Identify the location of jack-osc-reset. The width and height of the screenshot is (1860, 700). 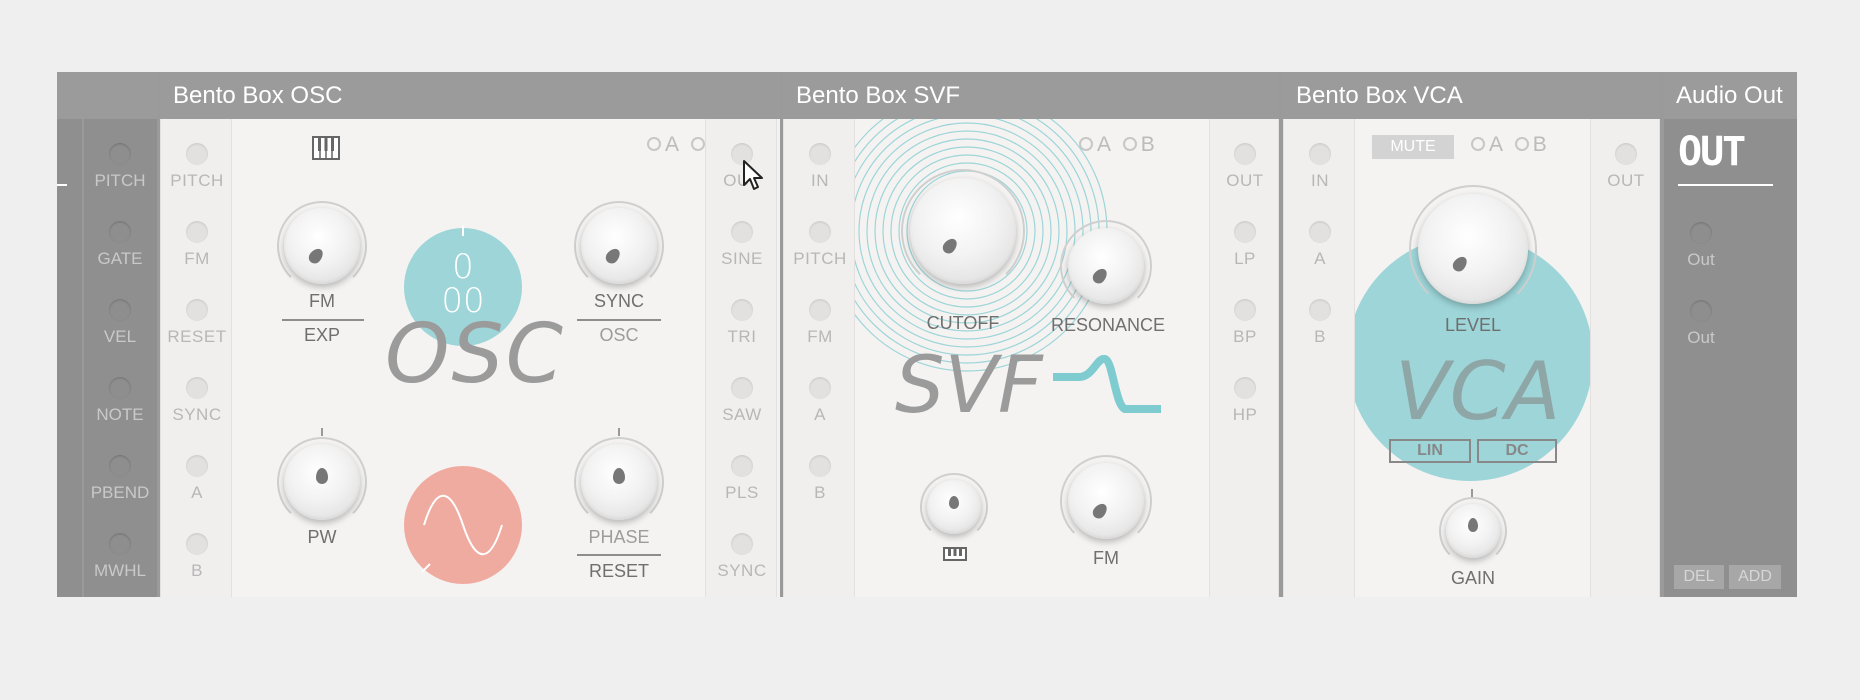
(197, 310).